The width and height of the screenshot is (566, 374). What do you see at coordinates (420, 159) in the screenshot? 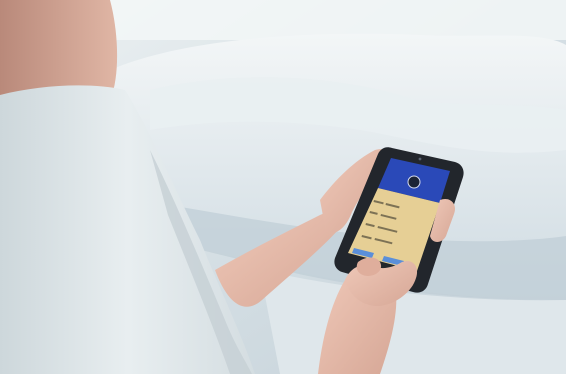
I see `phone-camera` at bounding box center [420, 159].